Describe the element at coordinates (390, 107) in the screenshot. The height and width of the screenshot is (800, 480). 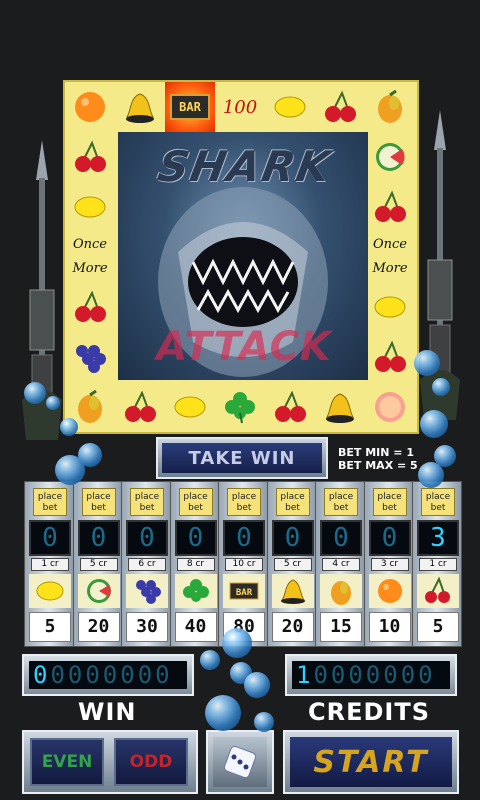
I see `board-cell-mango` at that location.